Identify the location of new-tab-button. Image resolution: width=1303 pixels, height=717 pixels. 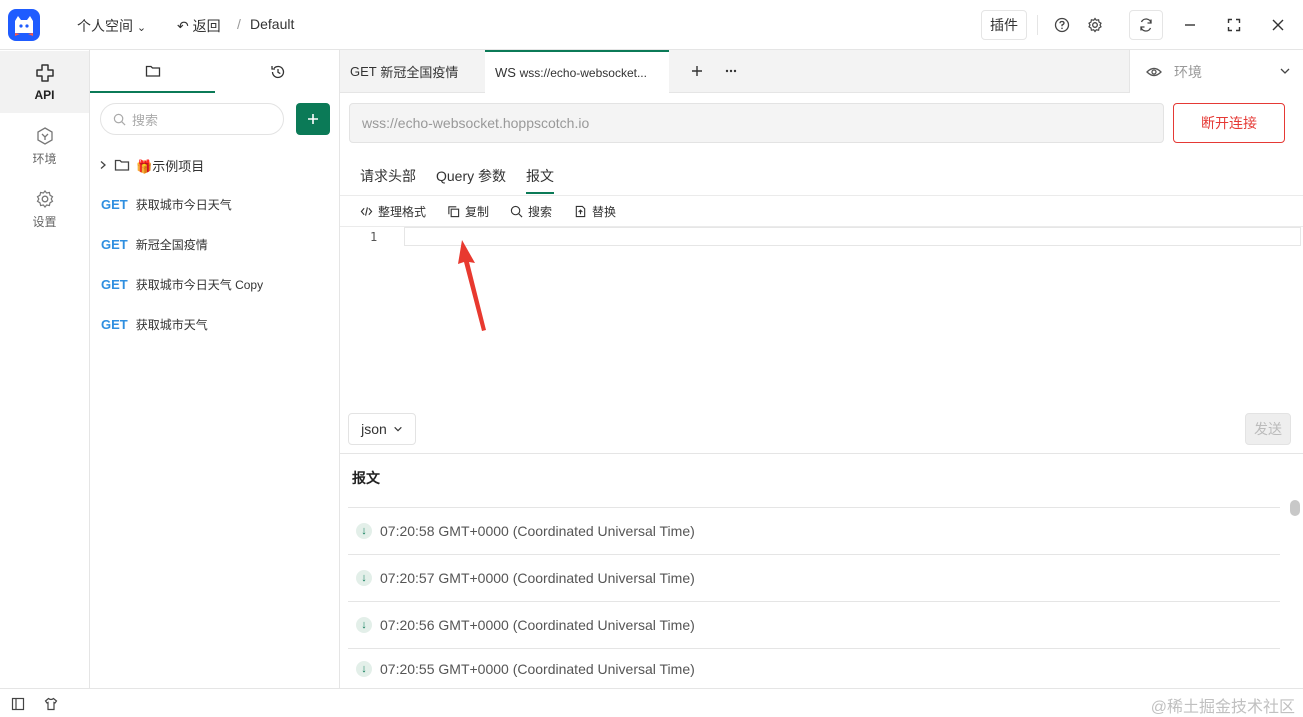
(698, 72).